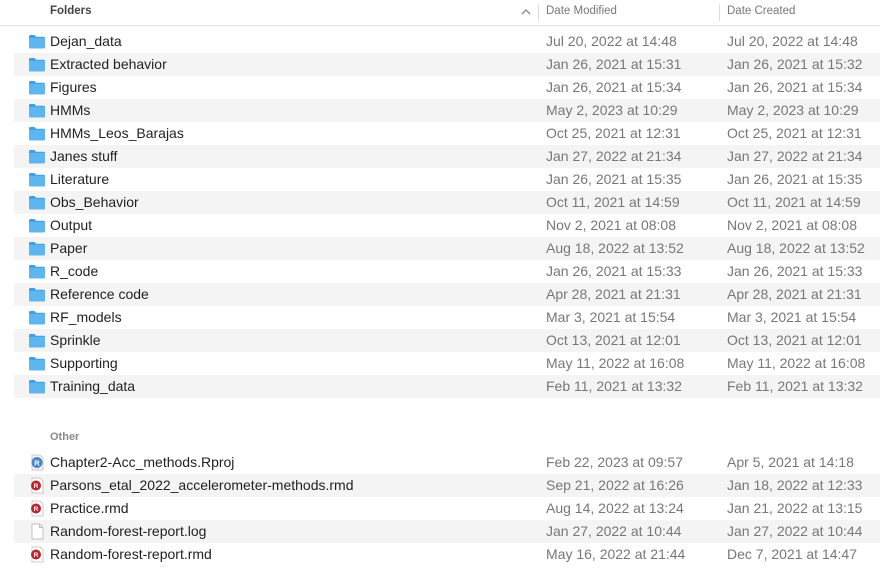 Image resolution: width=880 pixels, height=575 pixels. What do you see at coordinates (74, 271) in the screenshot?
I see `item-name: R_code` at bounding box center [74, 271].